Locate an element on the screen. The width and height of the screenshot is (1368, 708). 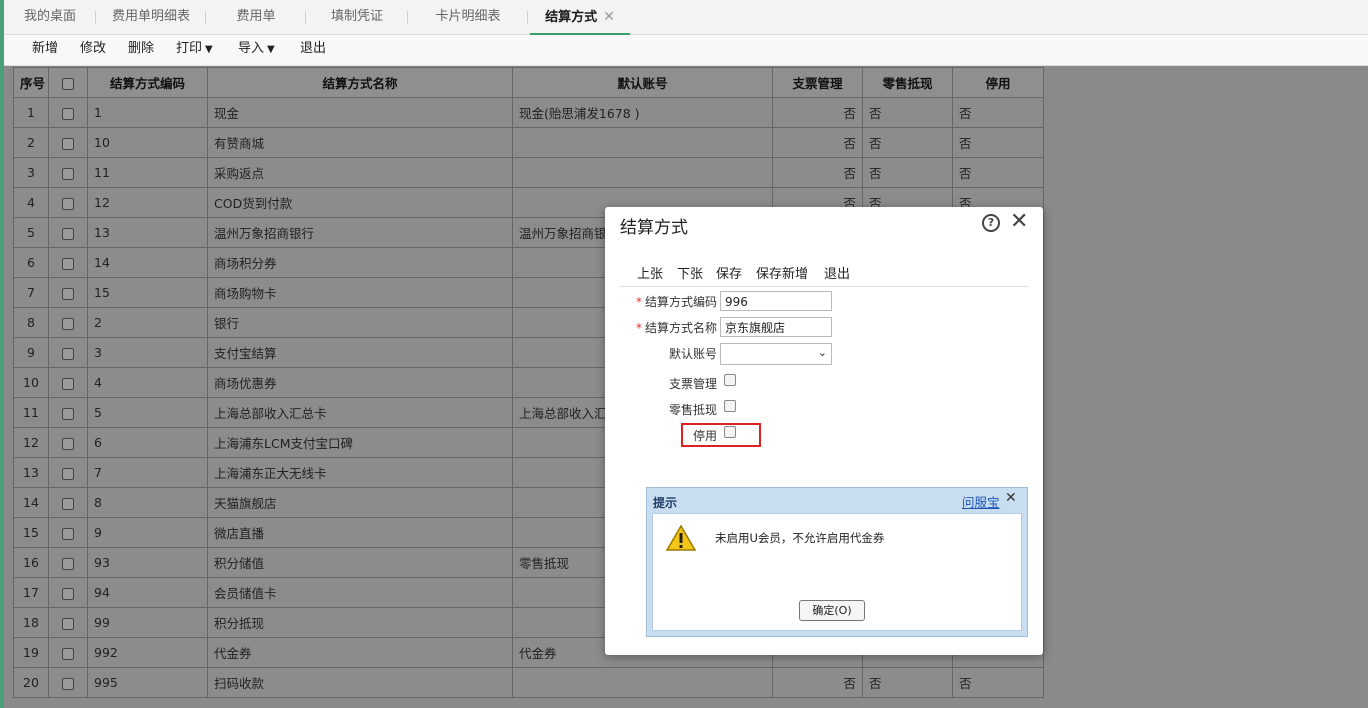
tab-expense: 费用单 is located at coordinates (256, 16).